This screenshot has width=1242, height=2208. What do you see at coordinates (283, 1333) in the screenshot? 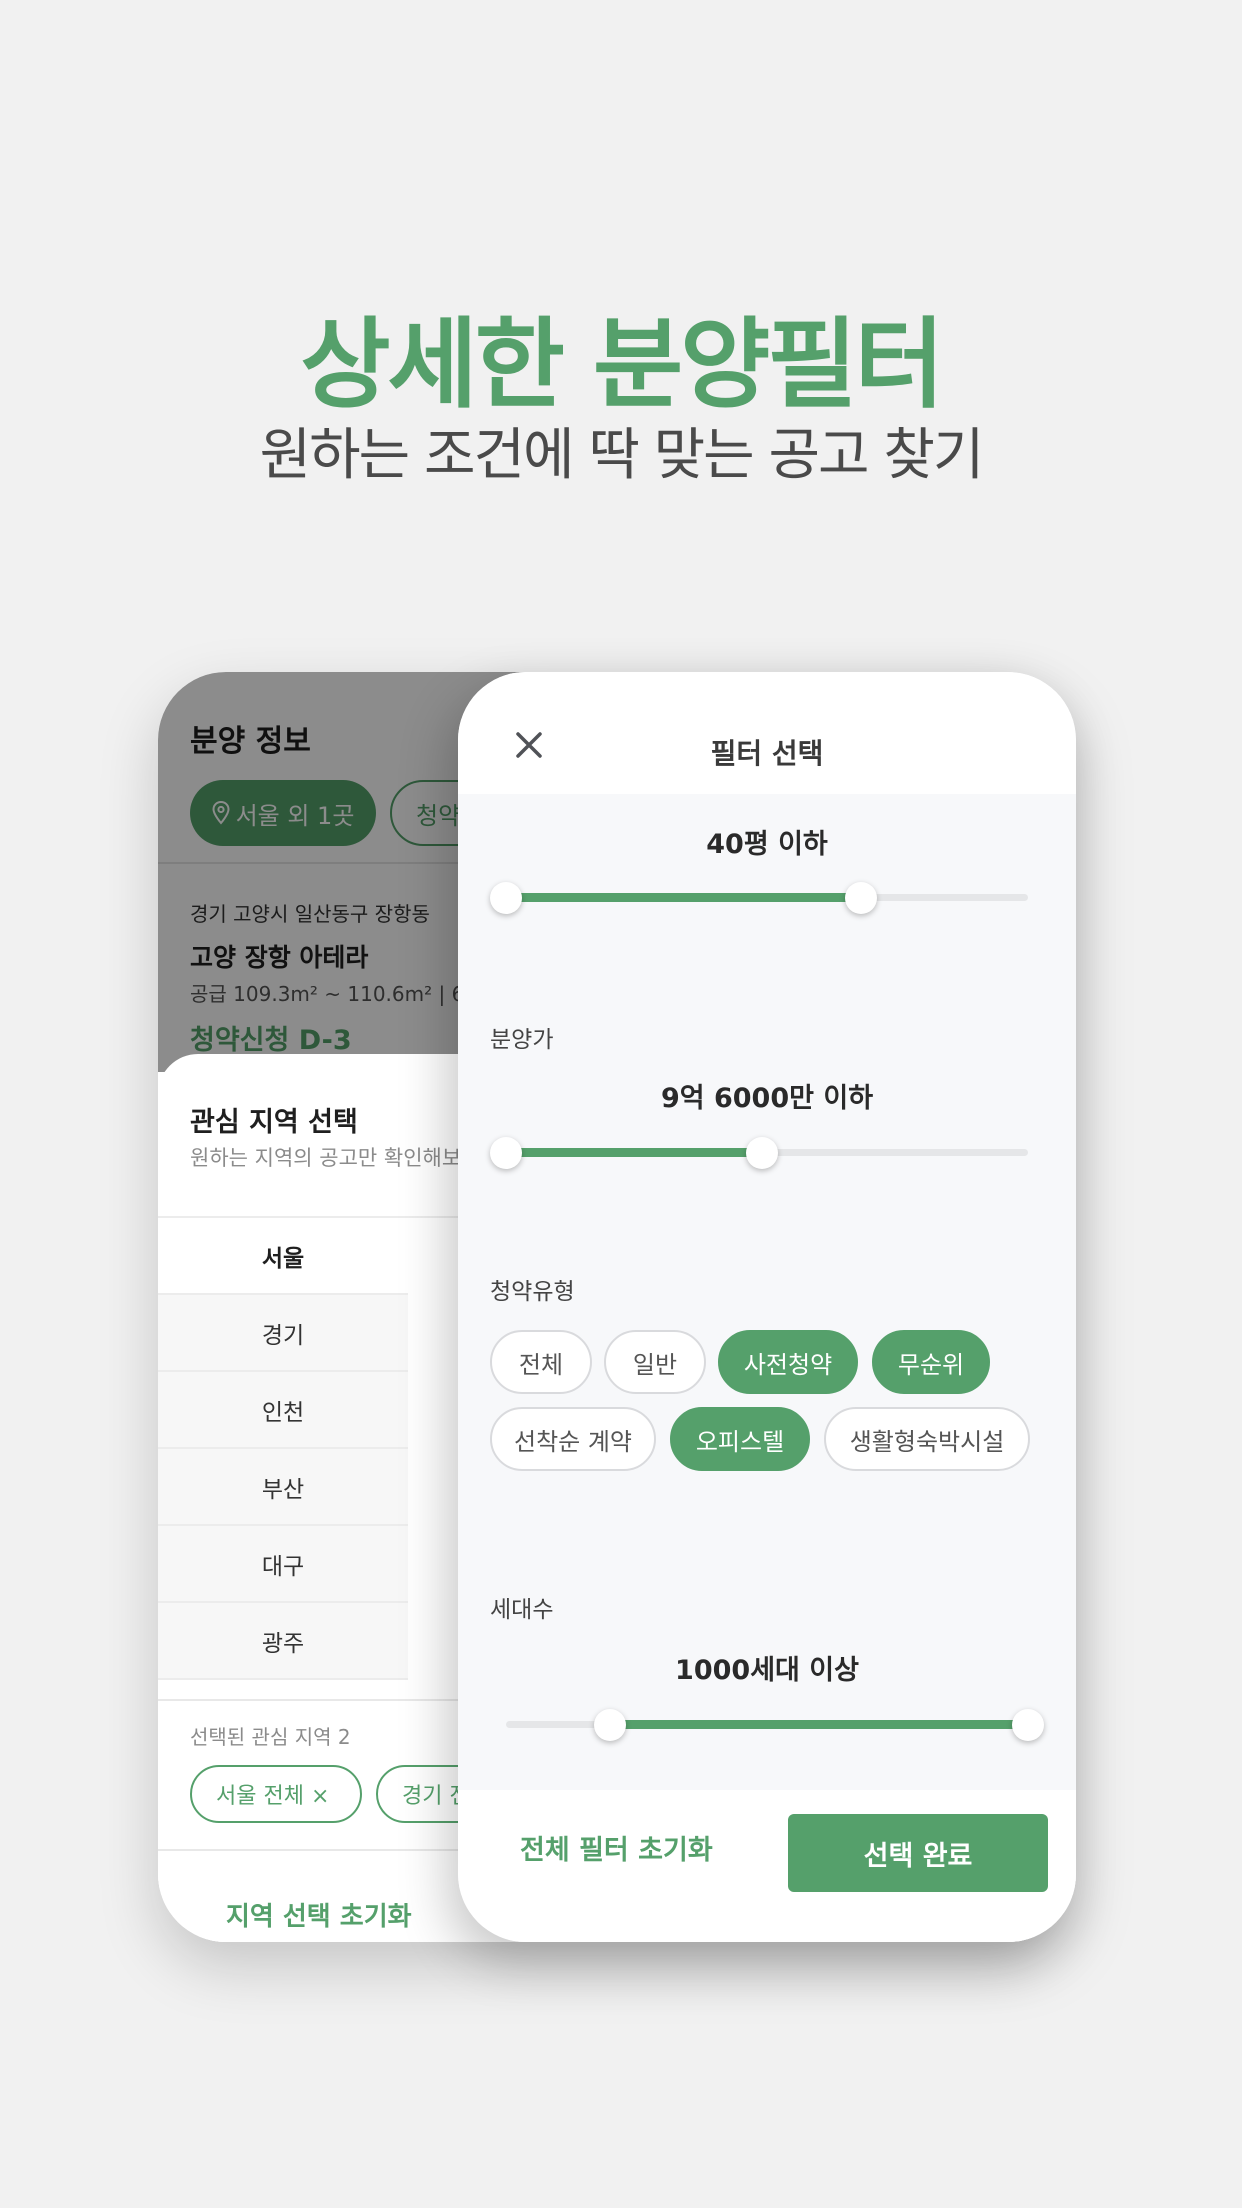
I see `region-item-gyeonggi: 경기` at bounding box center [283, 1333].